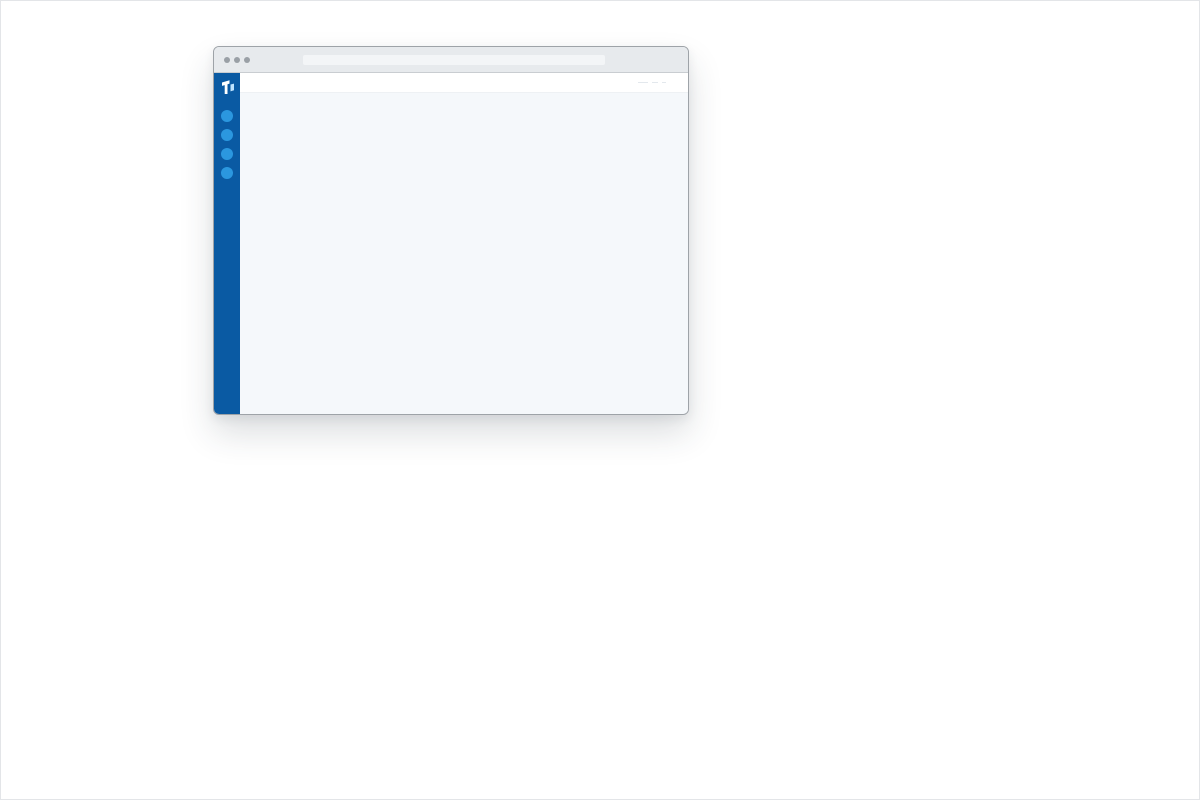 The image size is (1200, 800). I want to click on main-content-area, so click(464, 253).